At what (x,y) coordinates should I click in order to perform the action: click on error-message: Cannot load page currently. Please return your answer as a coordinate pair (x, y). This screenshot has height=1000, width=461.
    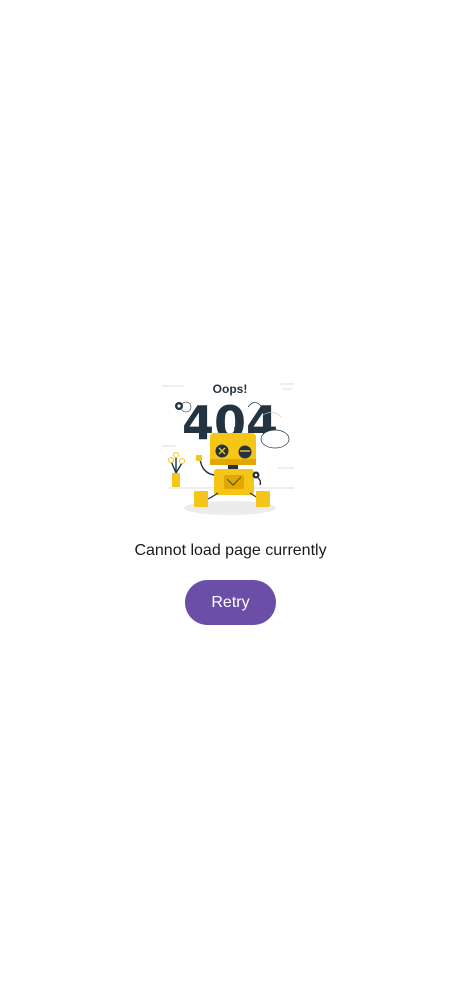
    Looking at the image, I should click on (230, 550).